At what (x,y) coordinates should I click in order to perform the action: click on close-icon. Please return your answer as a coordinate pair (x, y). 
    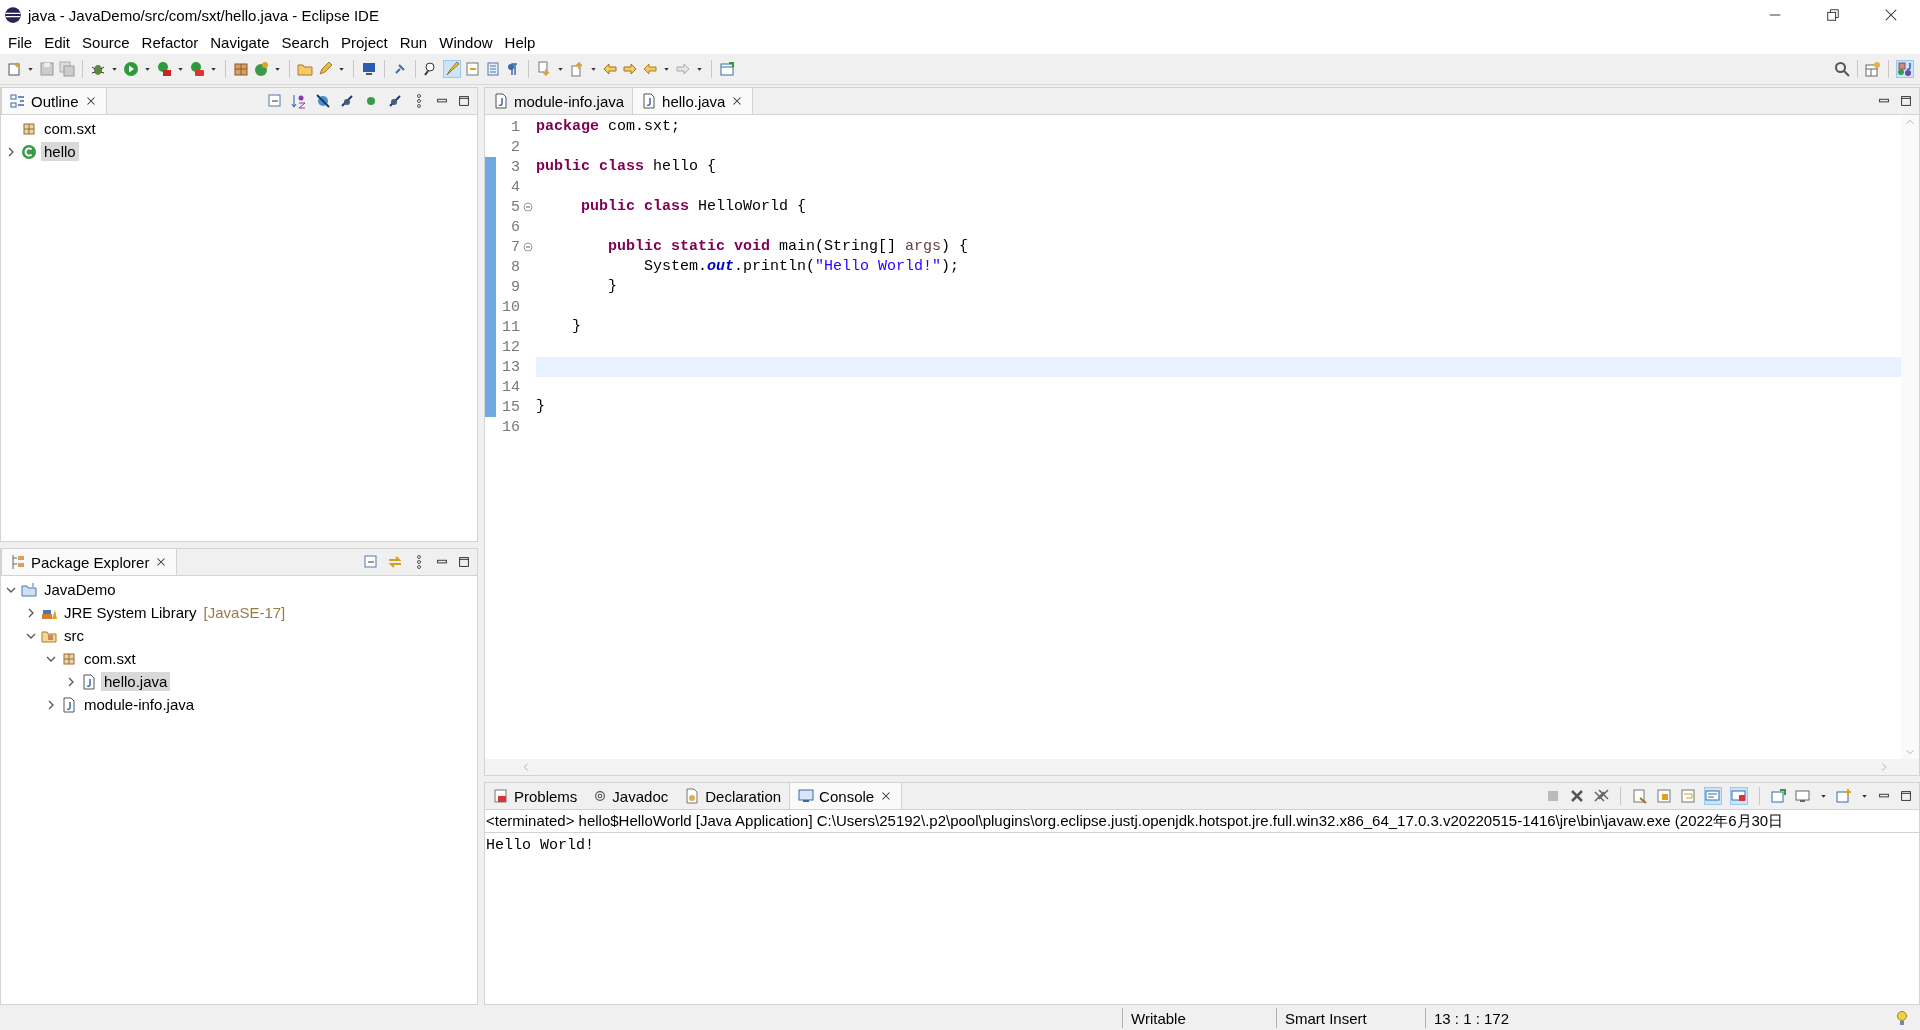
    Looking at the image, I should click on (1891, 15).